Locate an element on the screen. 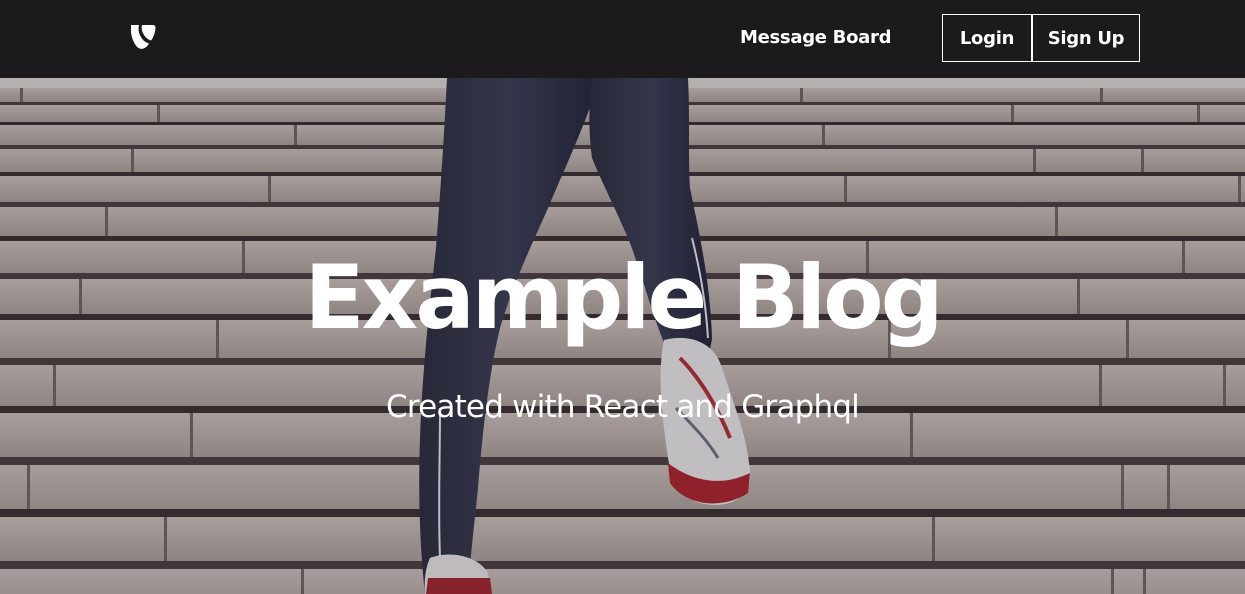 The image size is (1245, 594). hero-subtitle: Created with React and Graphql is located at coordinates (623, 407).